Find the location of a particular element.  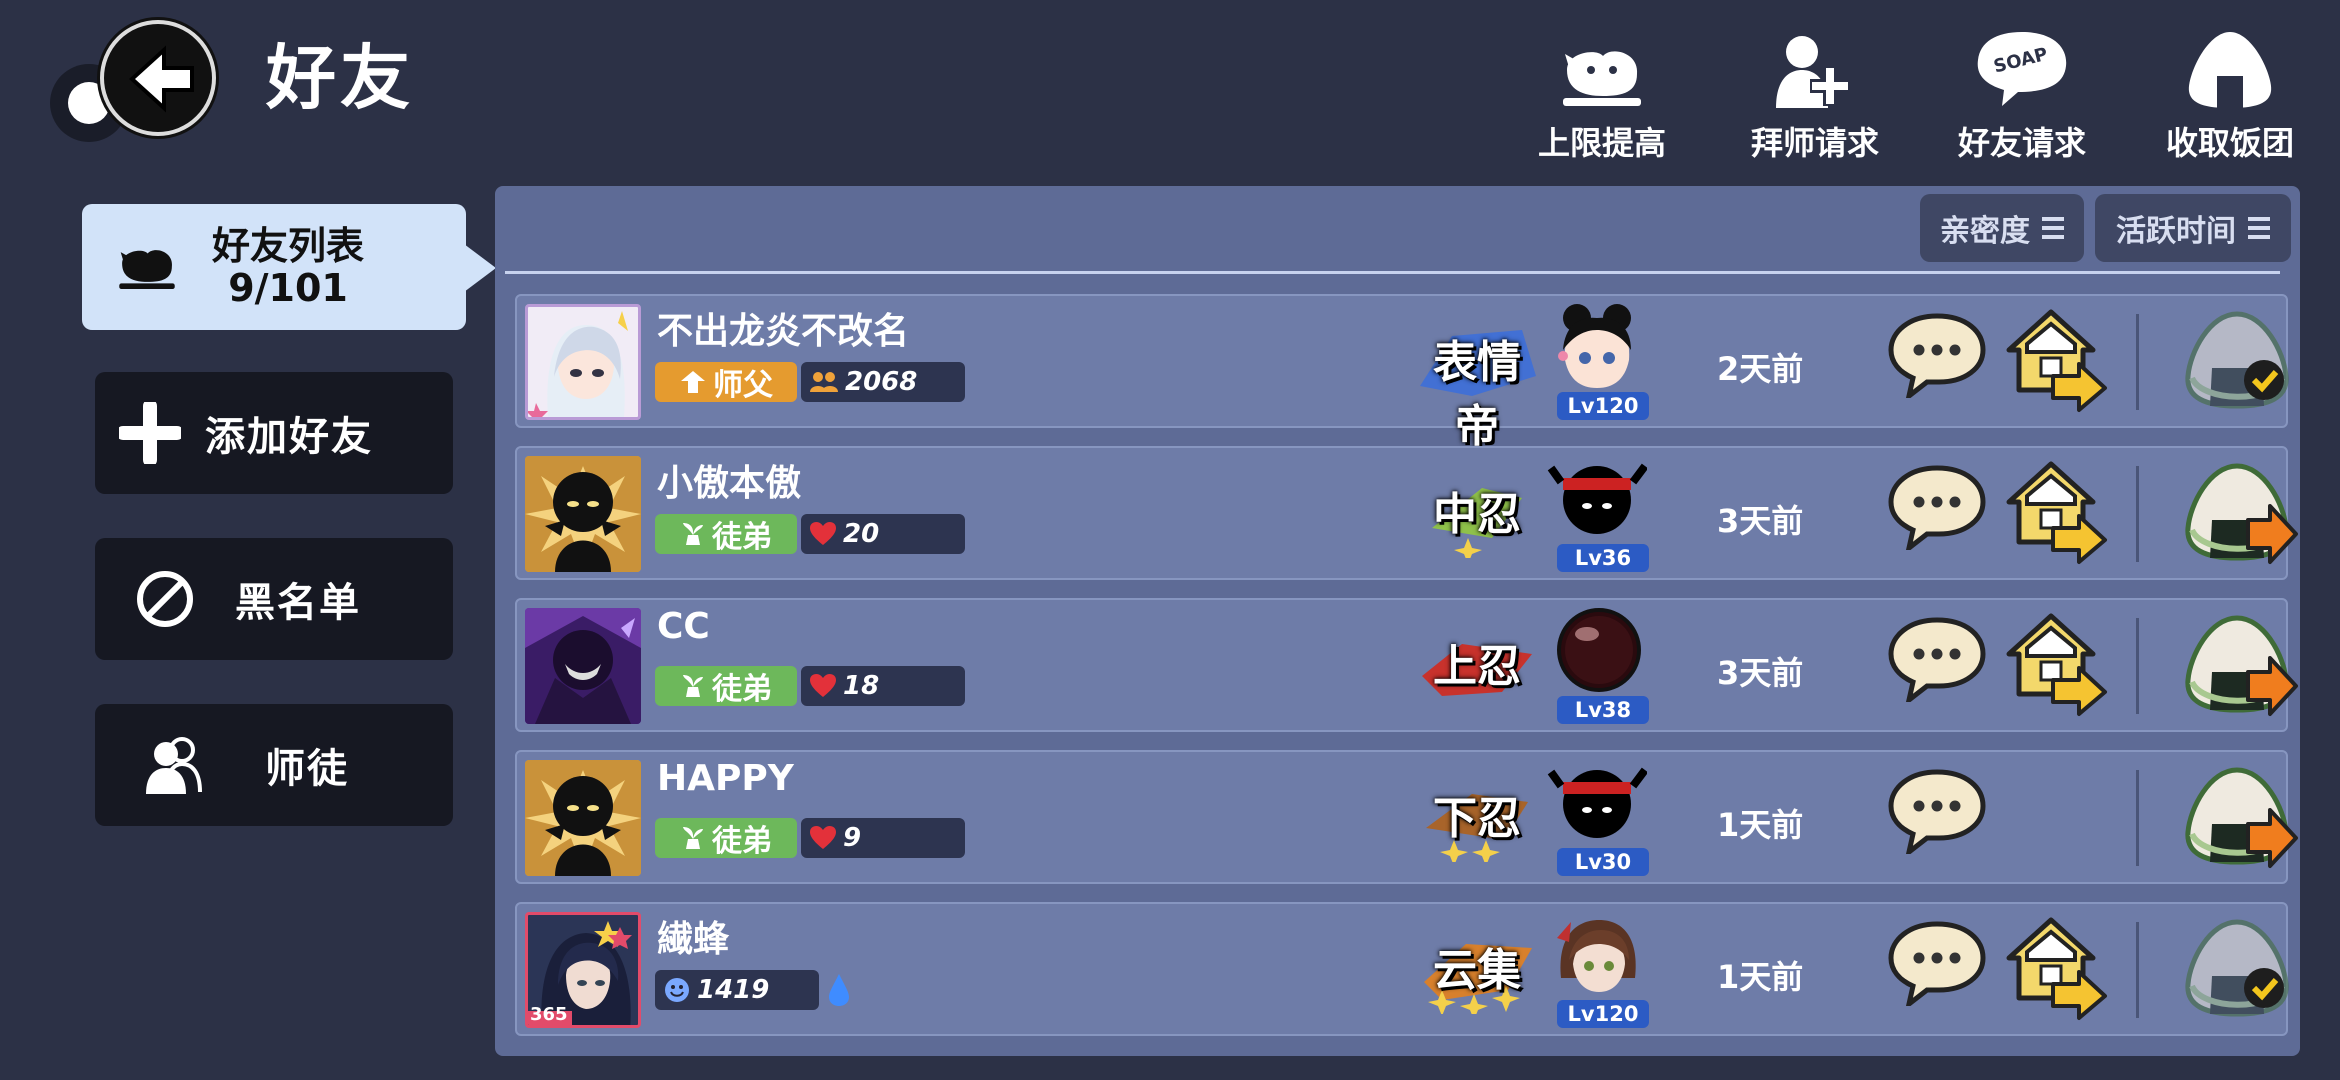

stat-value: 18 is located at coordinates (861, 686).